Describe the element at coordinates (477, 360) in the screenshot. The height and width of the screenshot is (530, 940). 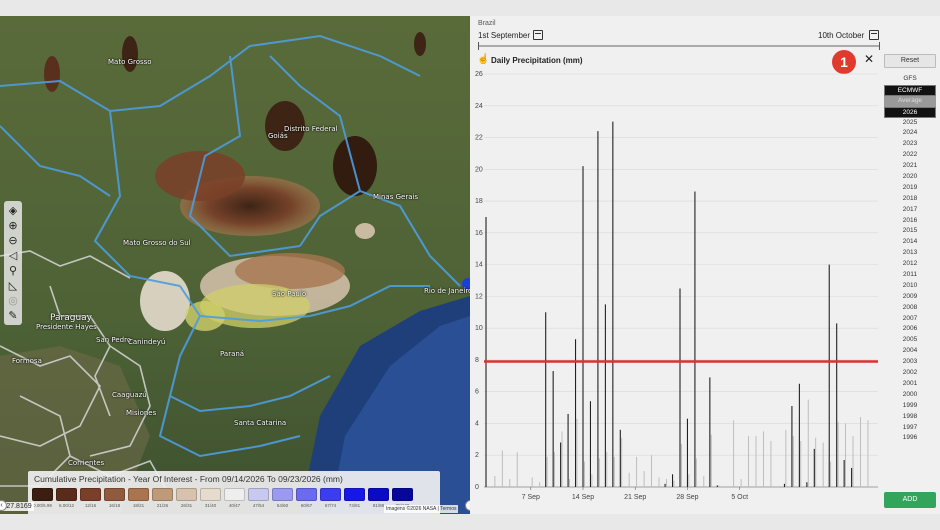
I see `y-tick-label: 8` at that location.